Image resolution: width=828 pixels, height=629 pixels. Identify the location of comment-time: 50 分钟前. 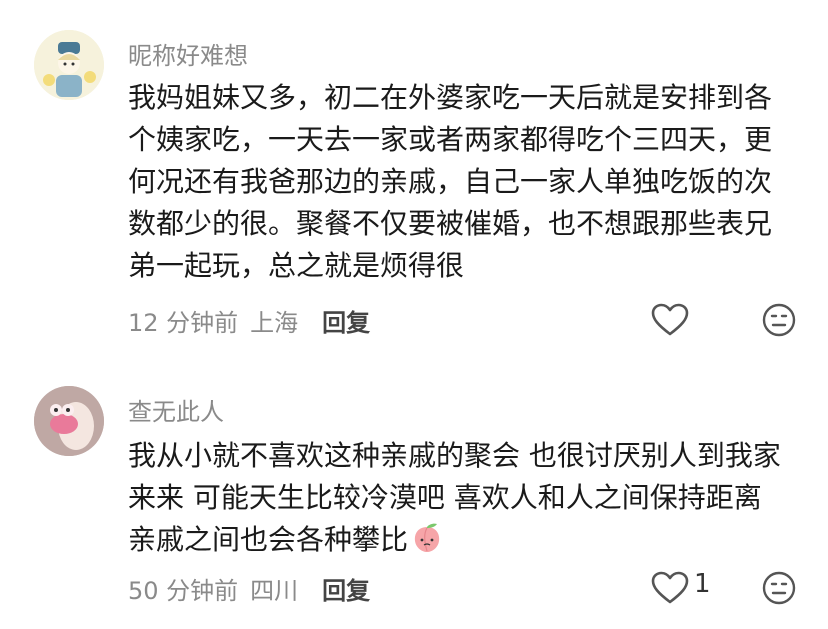
(183, 591).